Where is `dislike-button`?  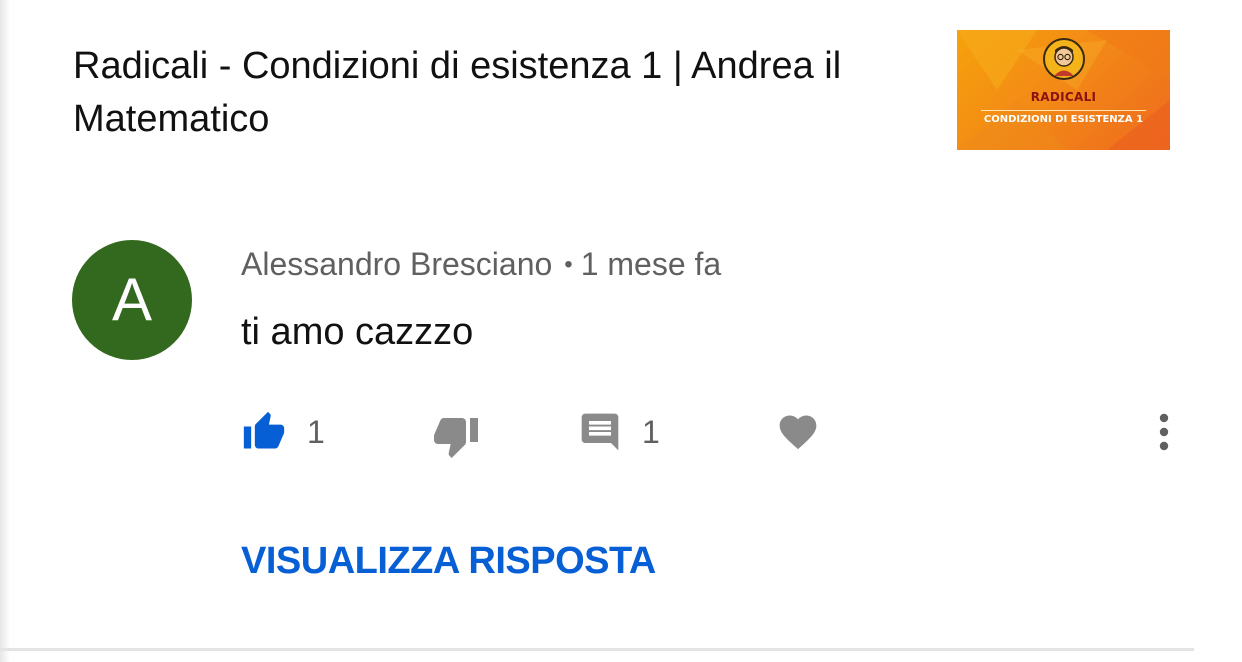 dislike-button is located at coordinates (456, 436).